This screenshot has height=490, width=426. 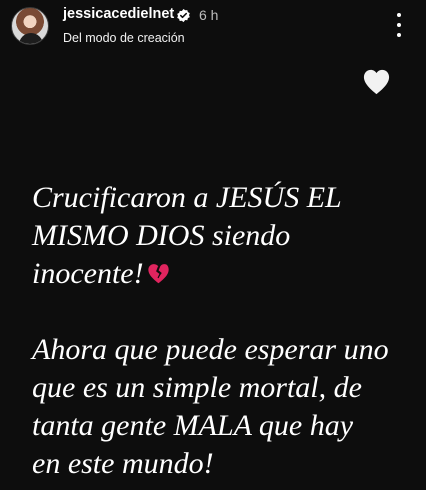 I want to click on verified-badge-icon, so click(x=183, y=15).